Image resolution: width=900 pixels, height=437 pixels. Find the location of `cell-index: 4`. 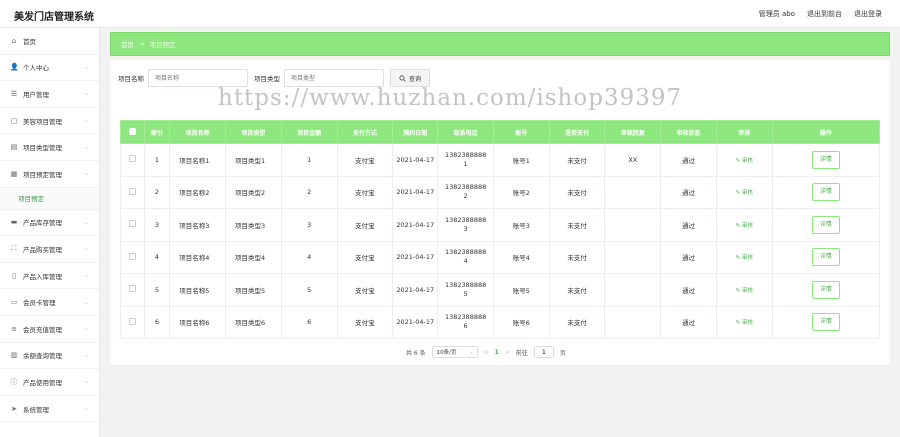

cell-index: 4 is located at coordinates (157, 257).